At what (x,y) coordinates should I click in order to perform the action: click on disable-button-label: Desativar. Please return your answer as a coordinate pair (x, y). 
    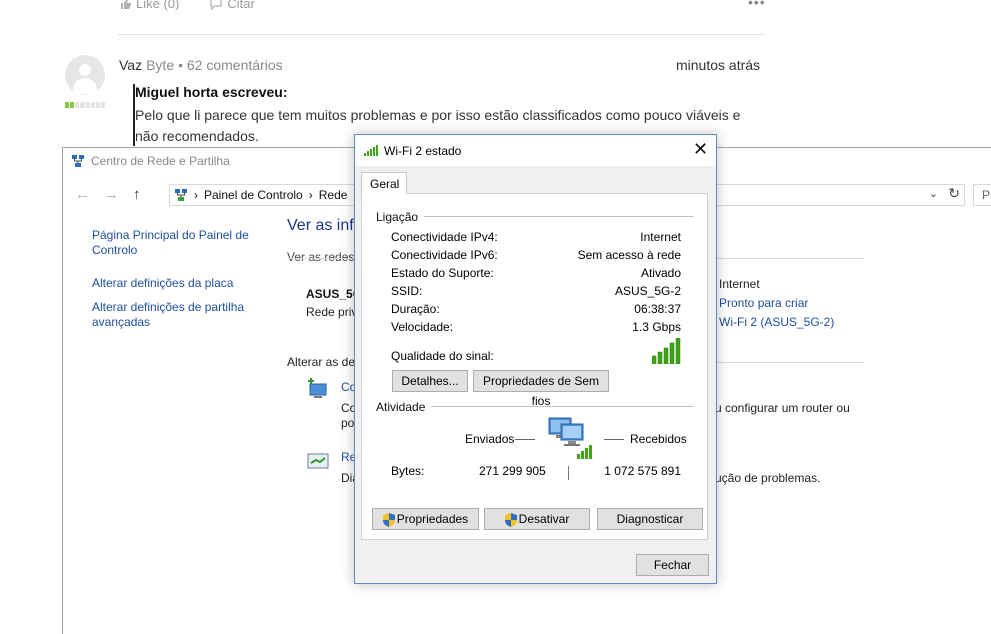
    Looking at the image, I should click on (544, 519).